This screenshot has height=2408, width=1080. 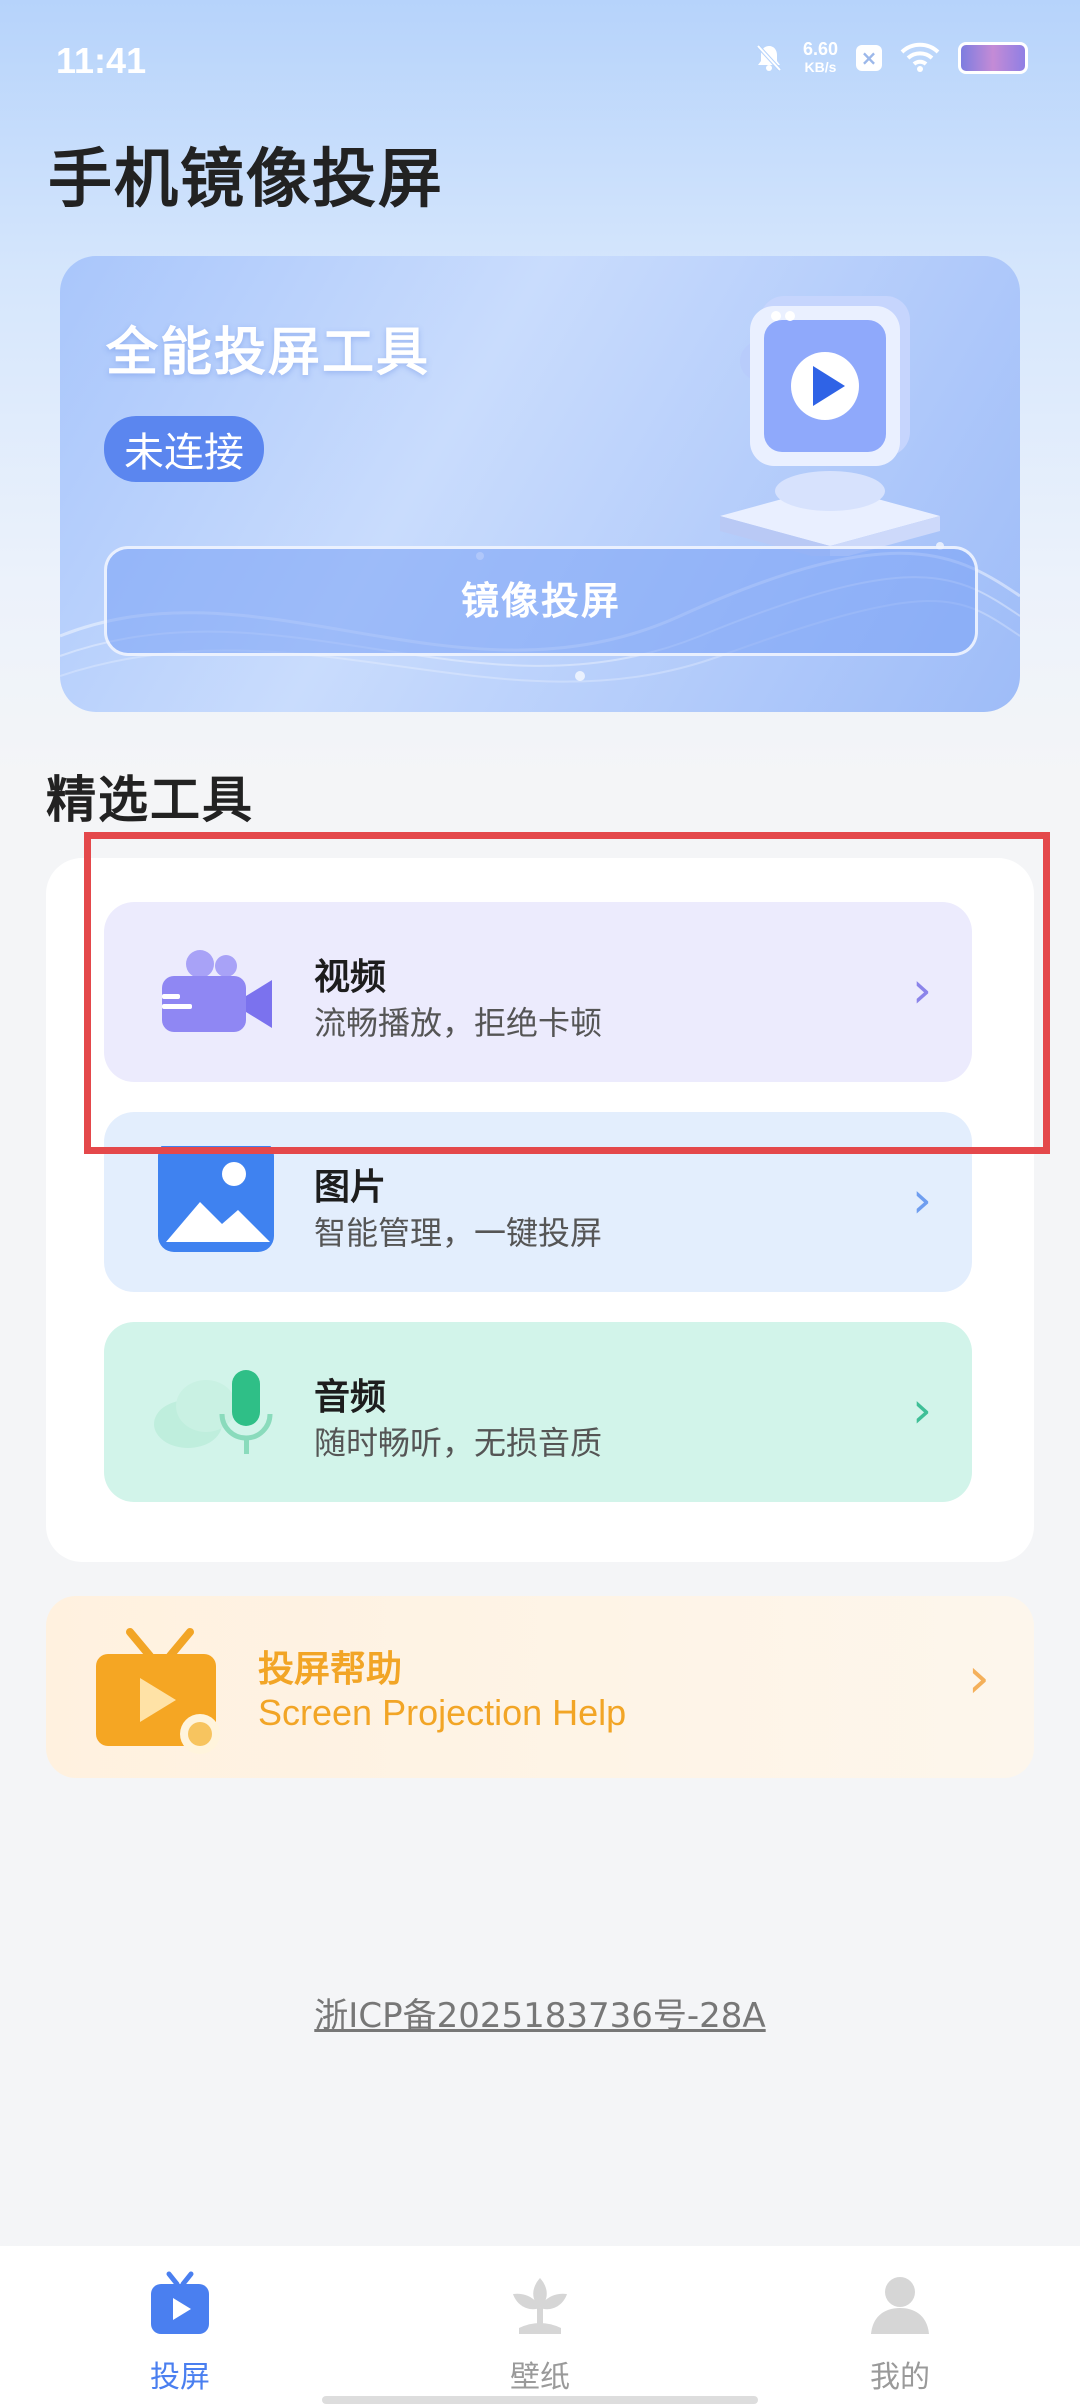 I want to click on mute-bell-icon, so click(x=769, y=58).